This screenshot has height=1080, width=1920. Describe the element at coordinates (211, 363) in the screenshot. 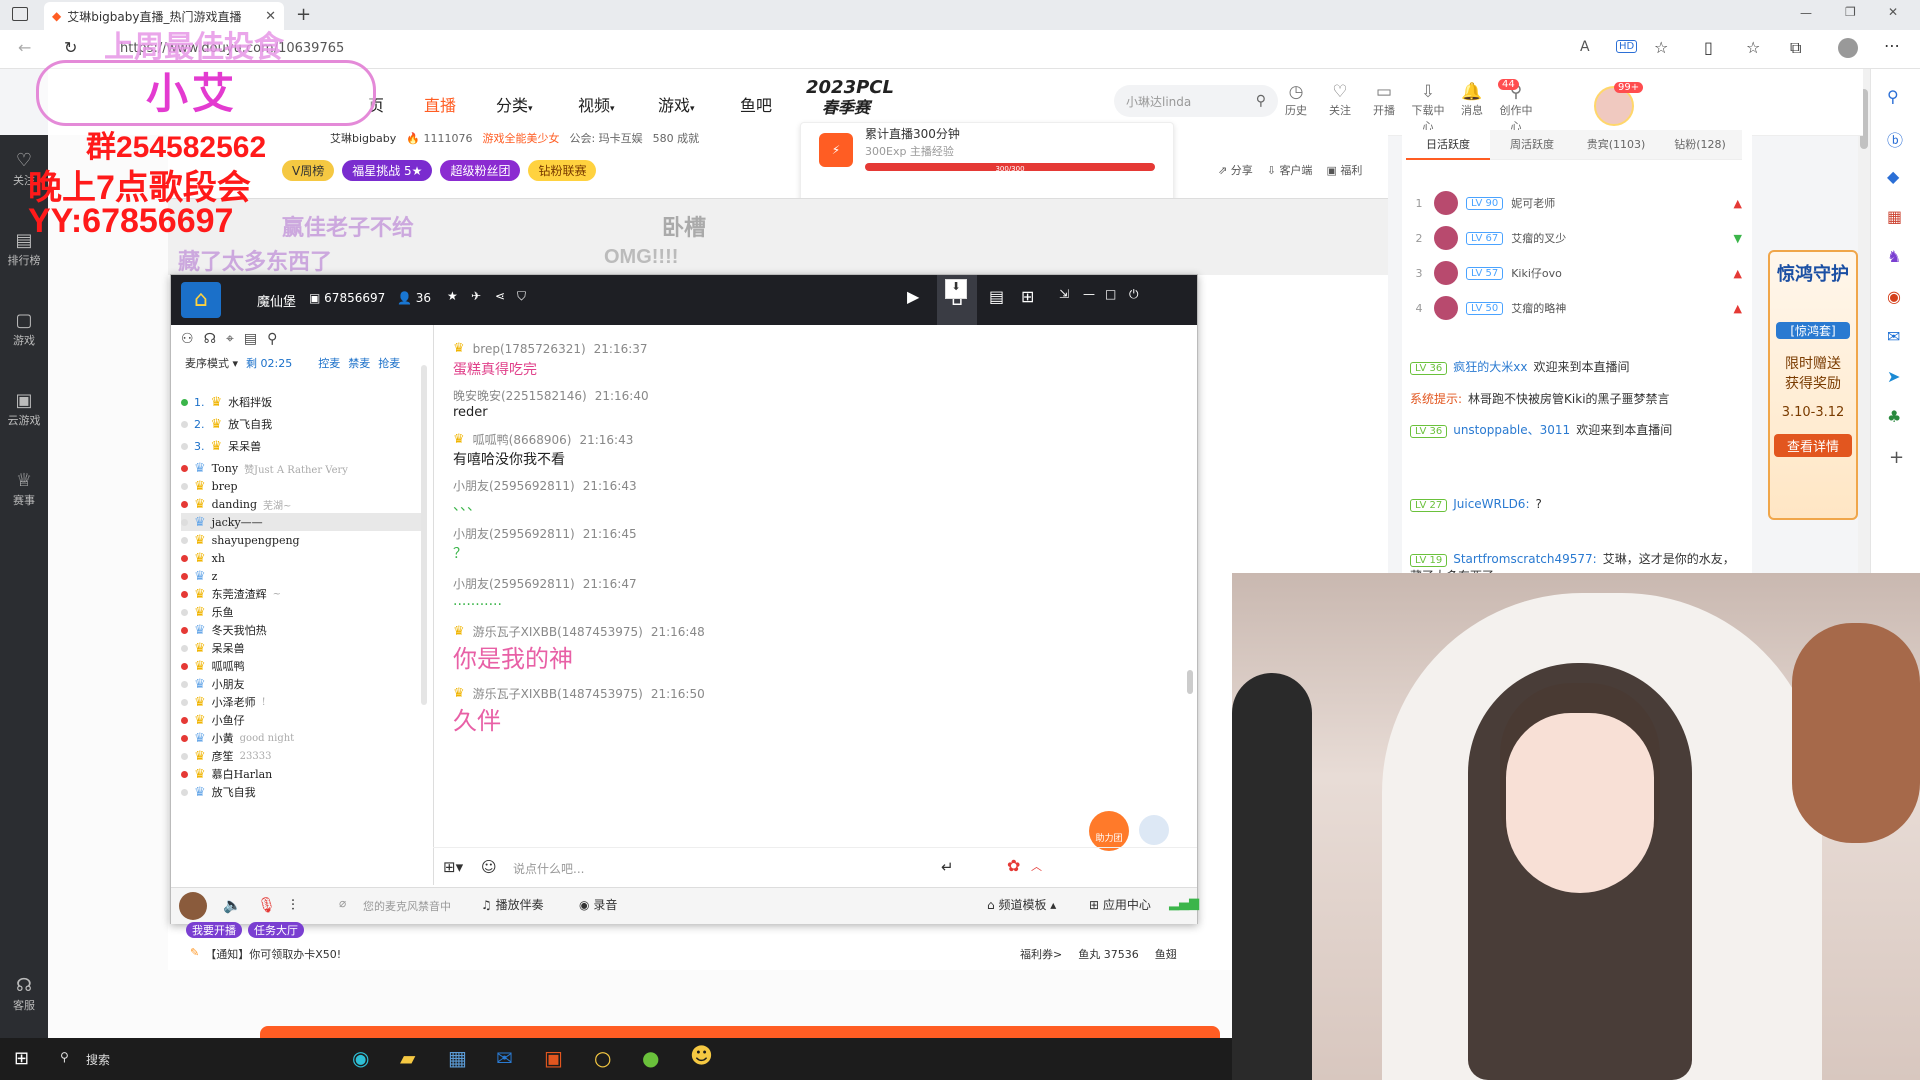

I see `mode-select: 麦序模式 ▾` at that location.